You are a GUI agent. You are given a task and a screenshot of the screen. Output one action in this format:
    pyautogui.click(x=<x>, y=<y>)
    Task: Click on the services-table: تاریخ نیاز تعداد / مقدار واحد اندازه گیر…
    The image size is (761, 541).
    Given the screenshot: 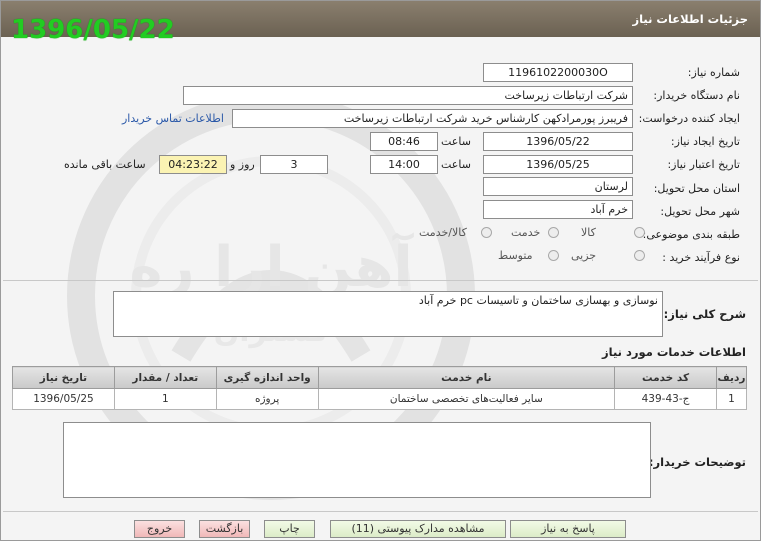 What is the action you would take?
    pyautogui.click(x=380, y=388)
    